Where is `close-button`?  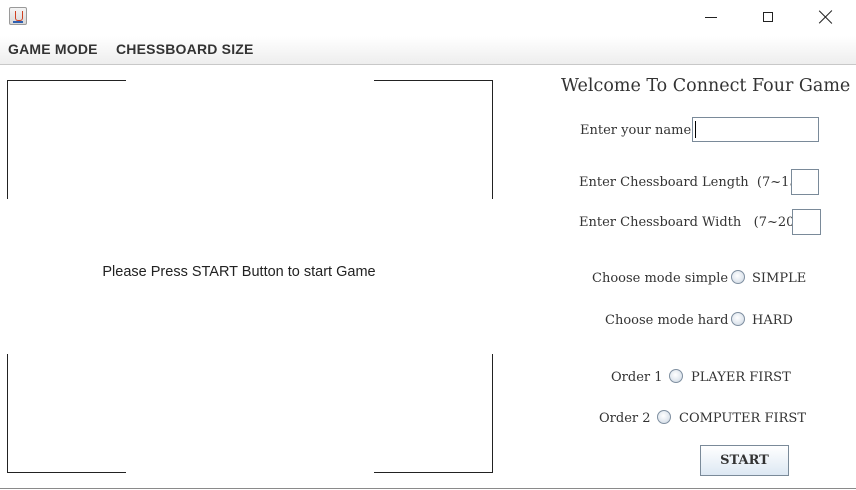
close-button is located at coordinates (826, 17).